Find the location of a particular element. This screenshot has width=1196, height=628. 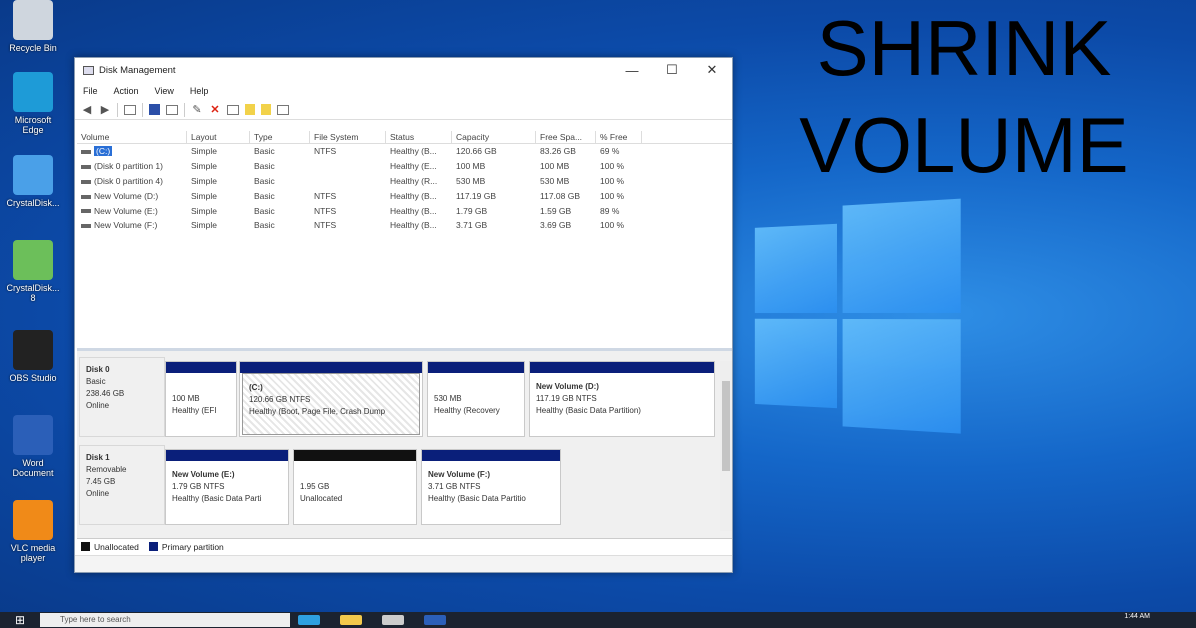

partition-block: 100 MB Healthy (EFI is located at coordinates (201, 399).